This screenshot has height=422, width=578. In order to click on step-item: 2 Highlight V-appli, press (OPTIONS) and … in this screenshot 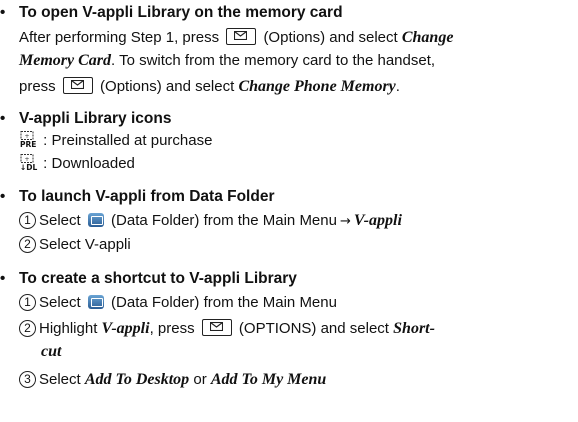, I will do `click(227, 328)`.